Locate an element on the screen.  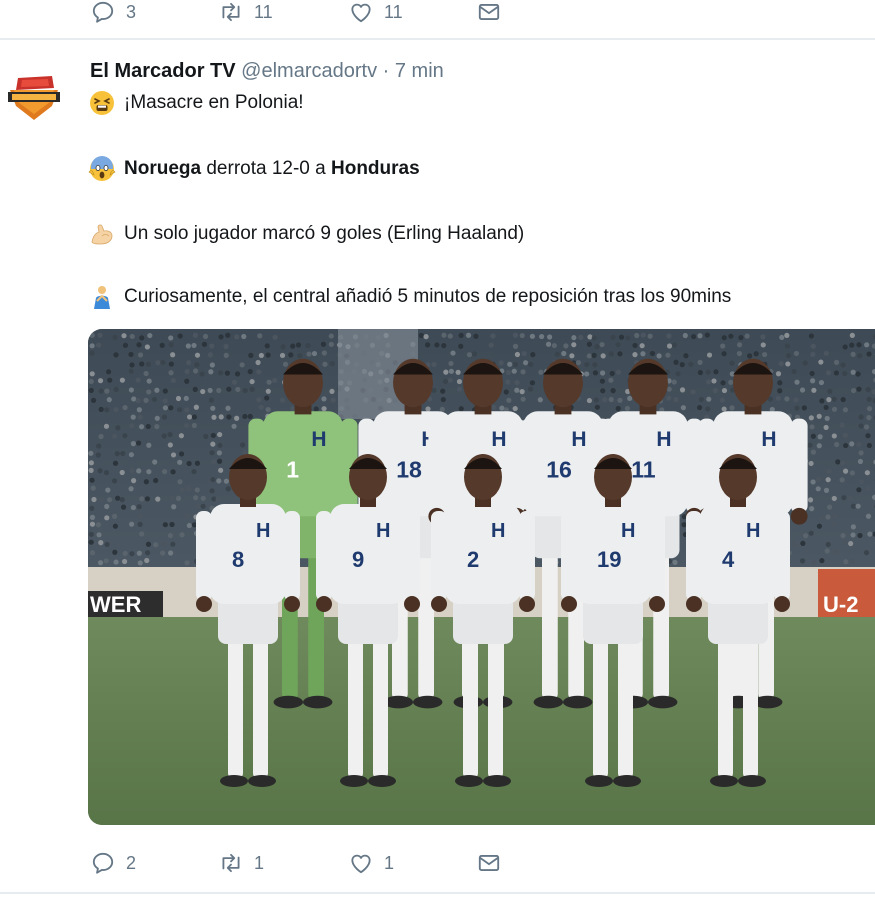
sponsor-text-left: WER is located at coordinates (115, 604).